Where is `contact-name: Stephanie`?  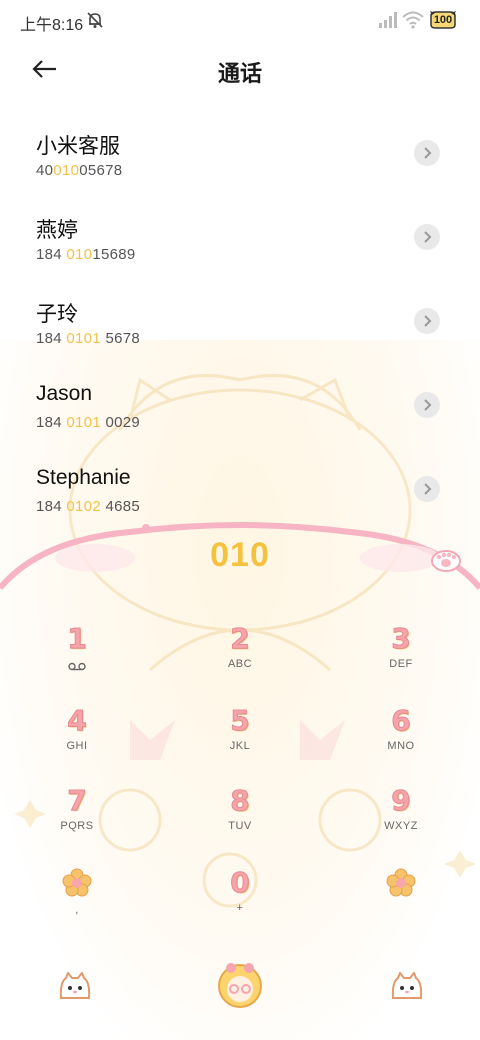
contact-name: Stephanie is located at coordinates (83, 477).